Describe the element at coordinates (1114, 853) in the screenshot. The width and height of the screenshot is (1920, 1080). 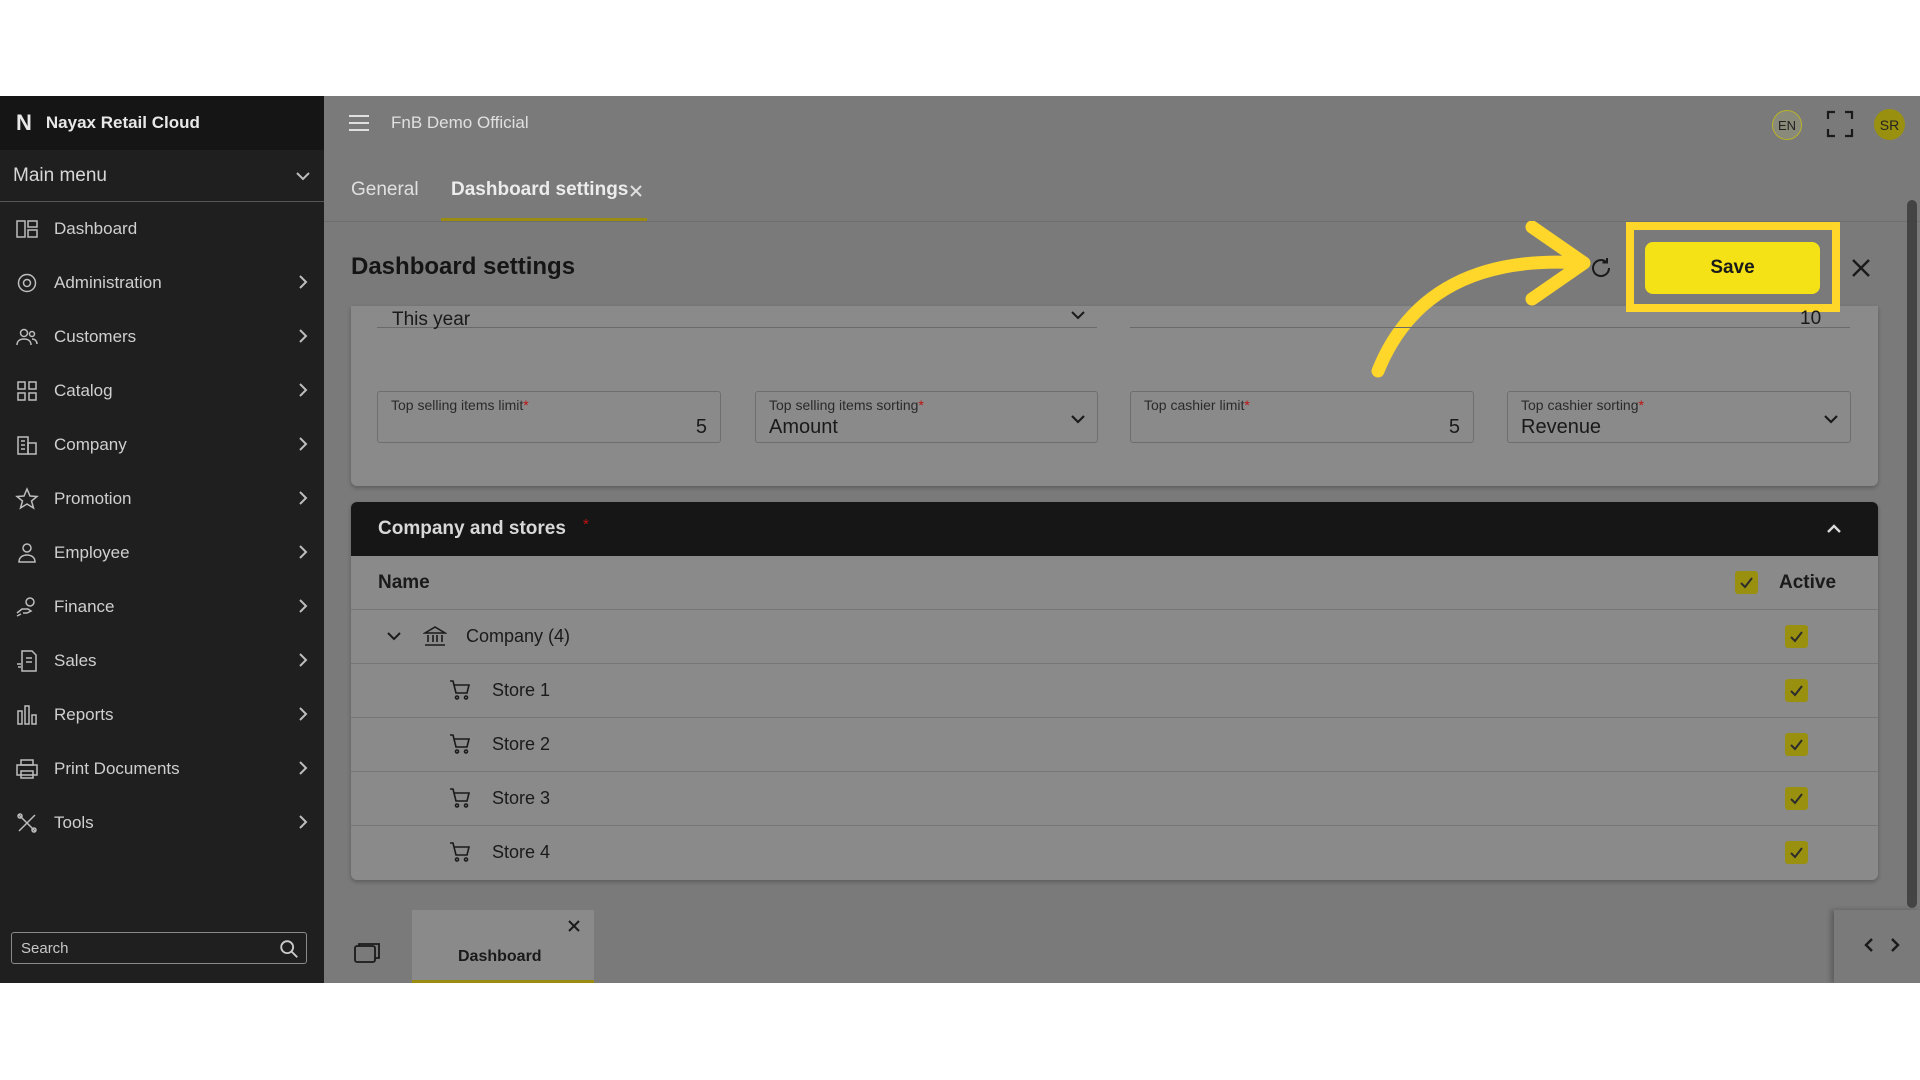
I see `table-row: Store 4` at that location.